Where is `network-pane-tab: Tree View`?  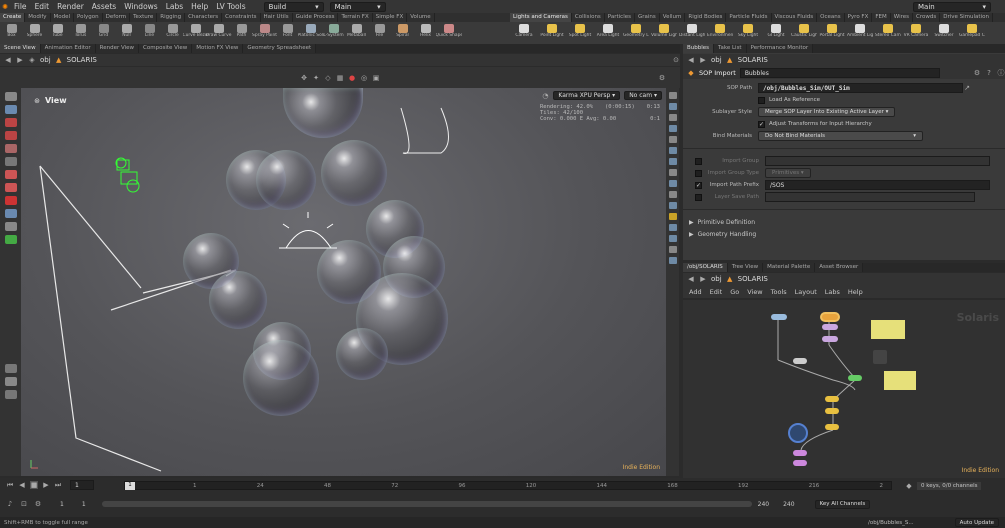 network-pane-tab: Tree View is located at coordinates (745, 267).